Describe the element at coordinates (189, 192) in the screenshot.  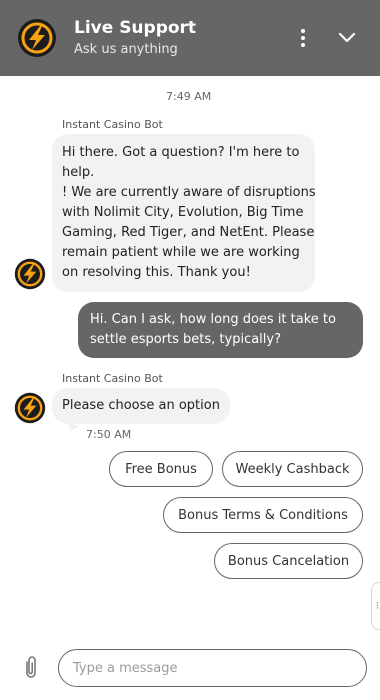
I see `message-line: ! We are currently aware of disruptions` at that location.